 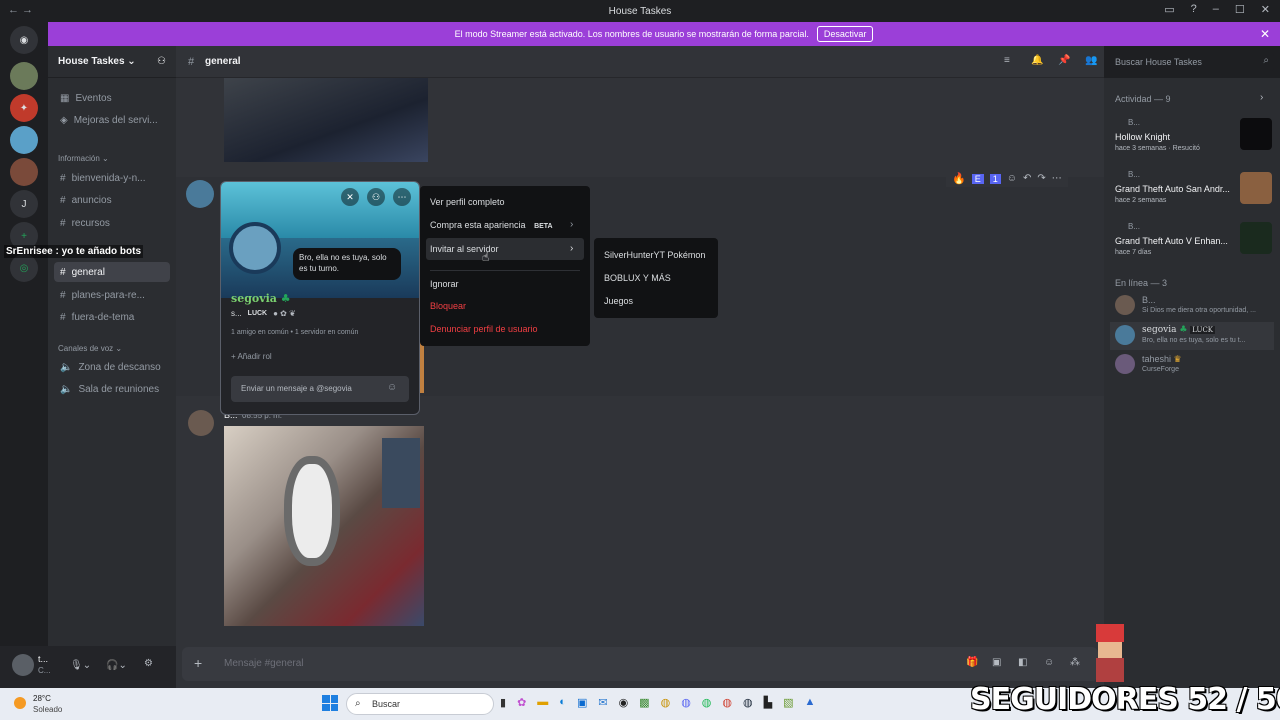 I want to click on submenu-item: Juegos, so click(x=618, y=301).